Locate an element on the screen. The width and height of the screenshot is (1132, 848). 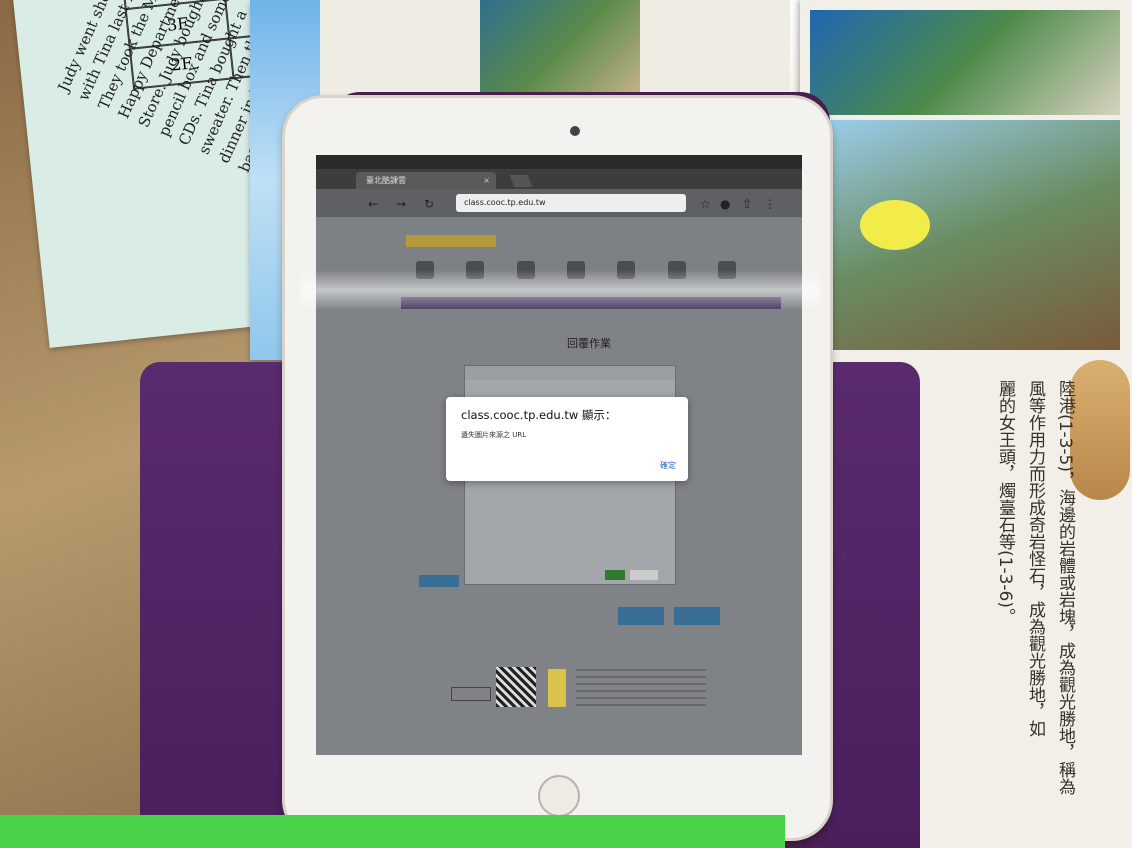
editor-ok-button is located at coordinates (615, 575).